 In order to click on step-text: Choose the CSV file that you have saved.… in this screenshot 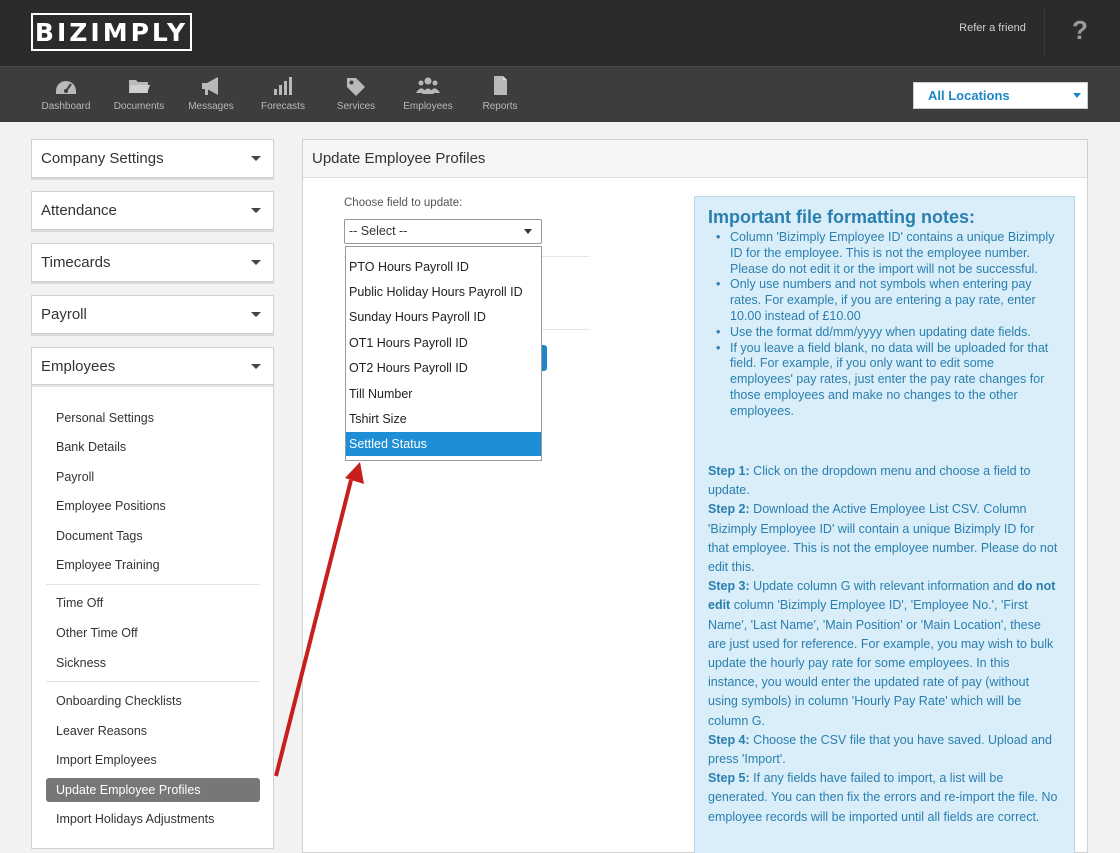, I will do `click(880, 749)`.